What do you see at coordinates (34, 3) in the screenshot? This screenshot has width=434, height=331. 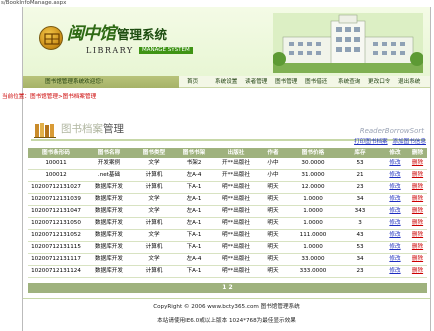 I see `url-text: s/BookInfoManage.aspx` at bounding box center [34, 3].